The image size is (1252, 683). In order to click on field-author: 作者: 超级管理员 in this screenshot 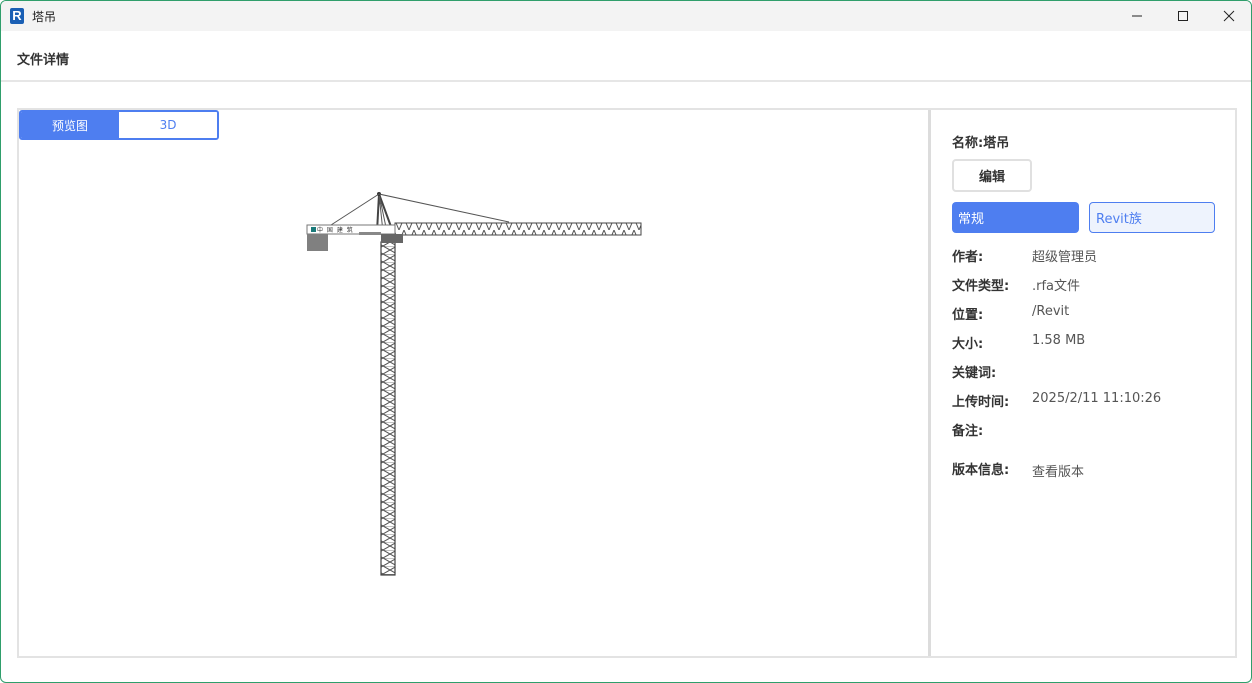, I will do `click(1092, 255)`.